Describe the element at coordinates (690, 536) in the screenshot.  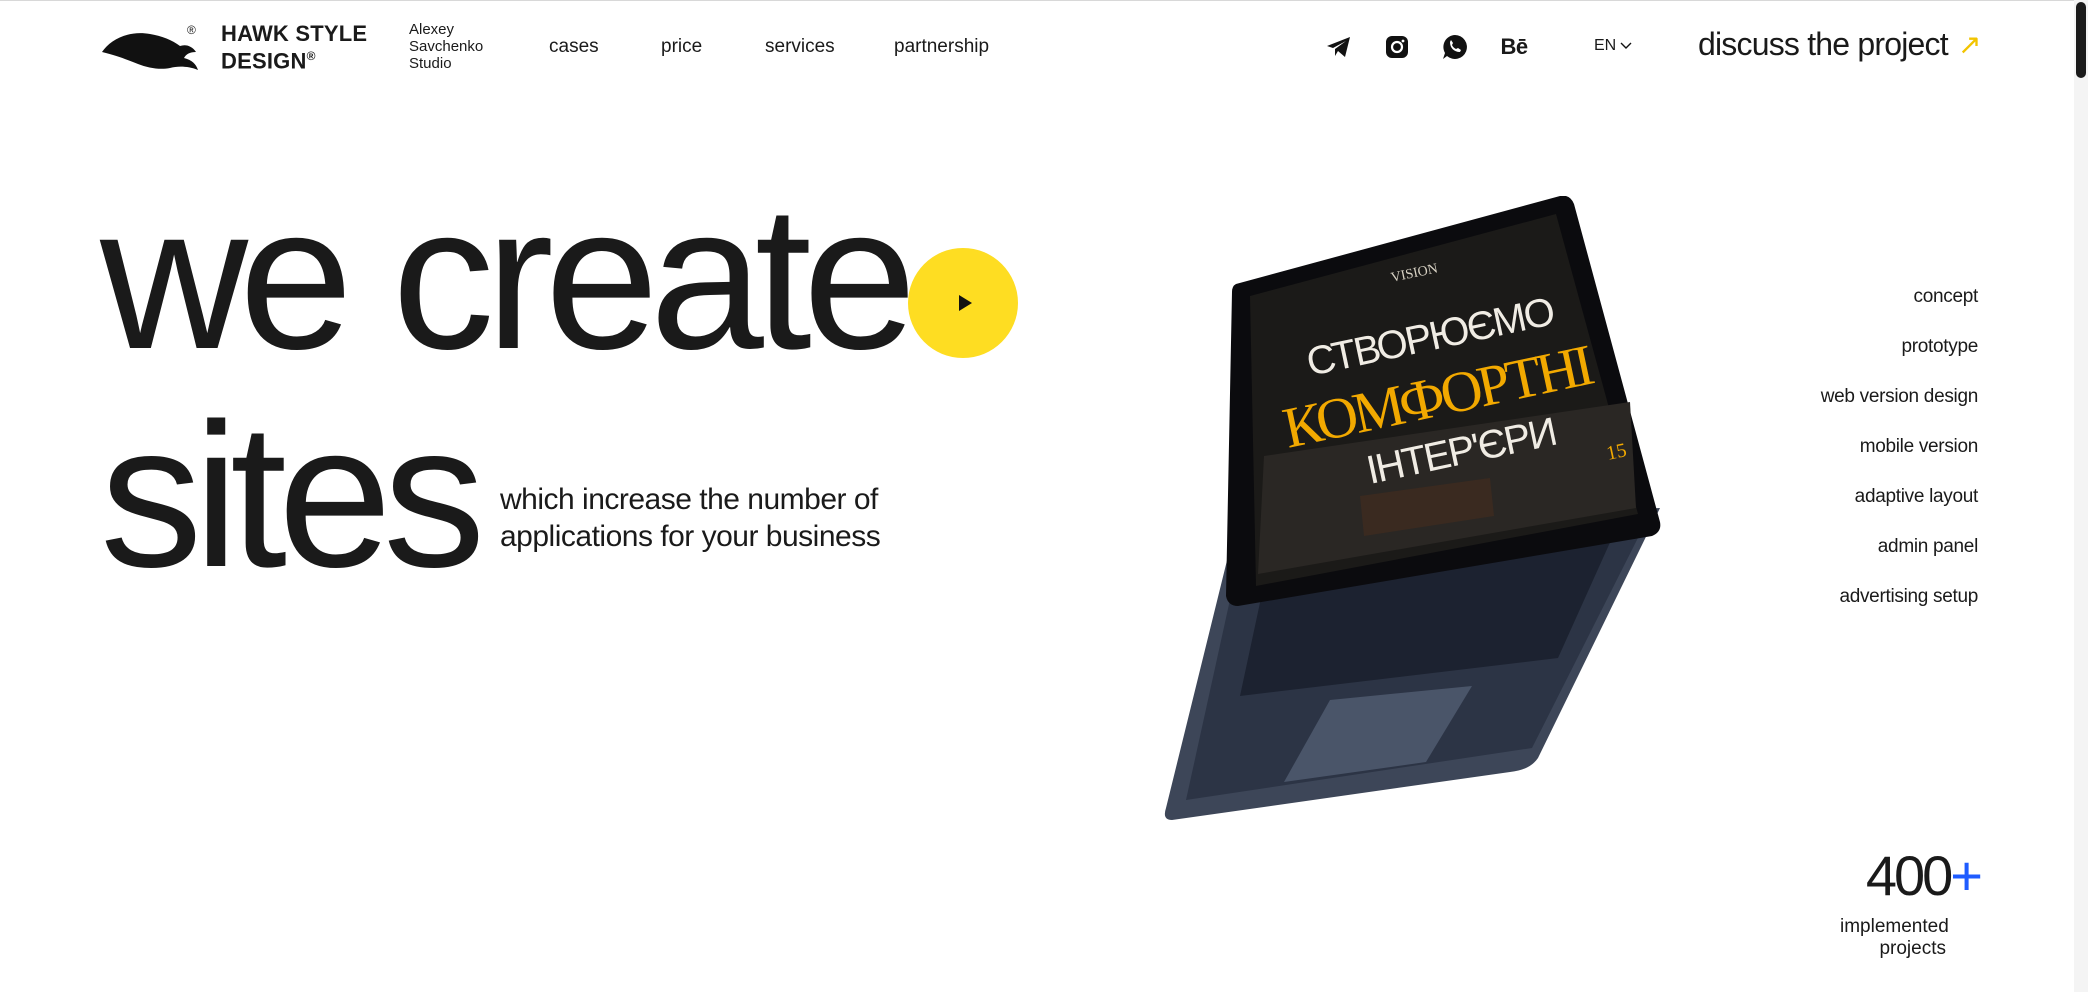
I see `hero-subtitle-line-2: applications for your business` at that location.